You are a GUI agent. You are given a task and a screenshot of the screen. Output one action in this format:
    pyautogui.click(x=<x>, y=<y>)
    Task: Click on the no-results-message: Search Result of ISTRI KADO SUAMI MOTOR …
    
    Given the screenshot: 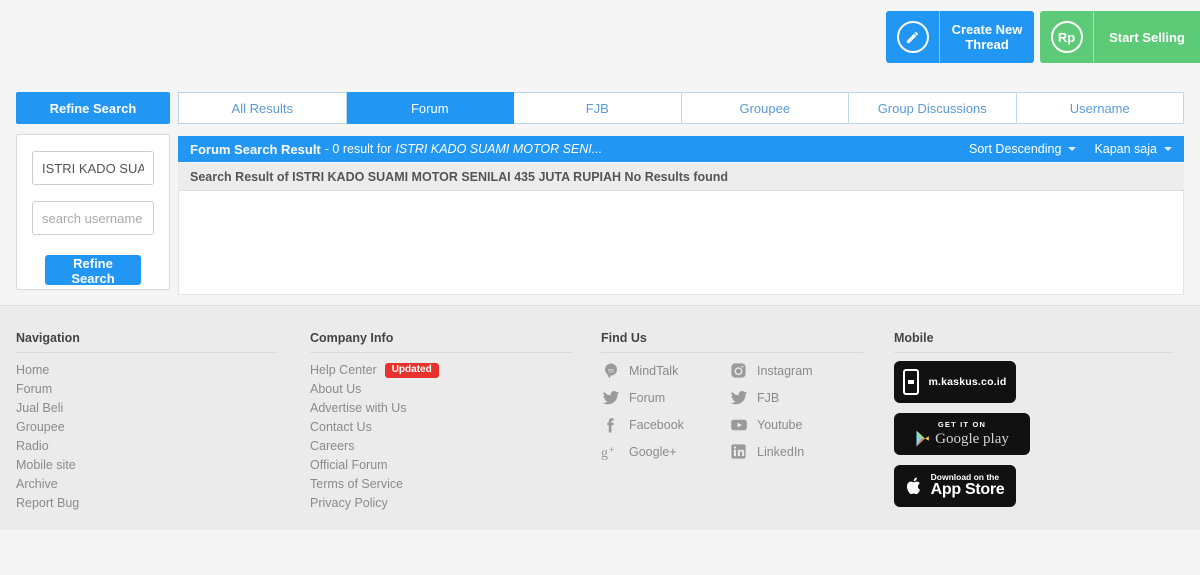 What is the action you would take?
    pyautogui.click(x=459, y=176)
    